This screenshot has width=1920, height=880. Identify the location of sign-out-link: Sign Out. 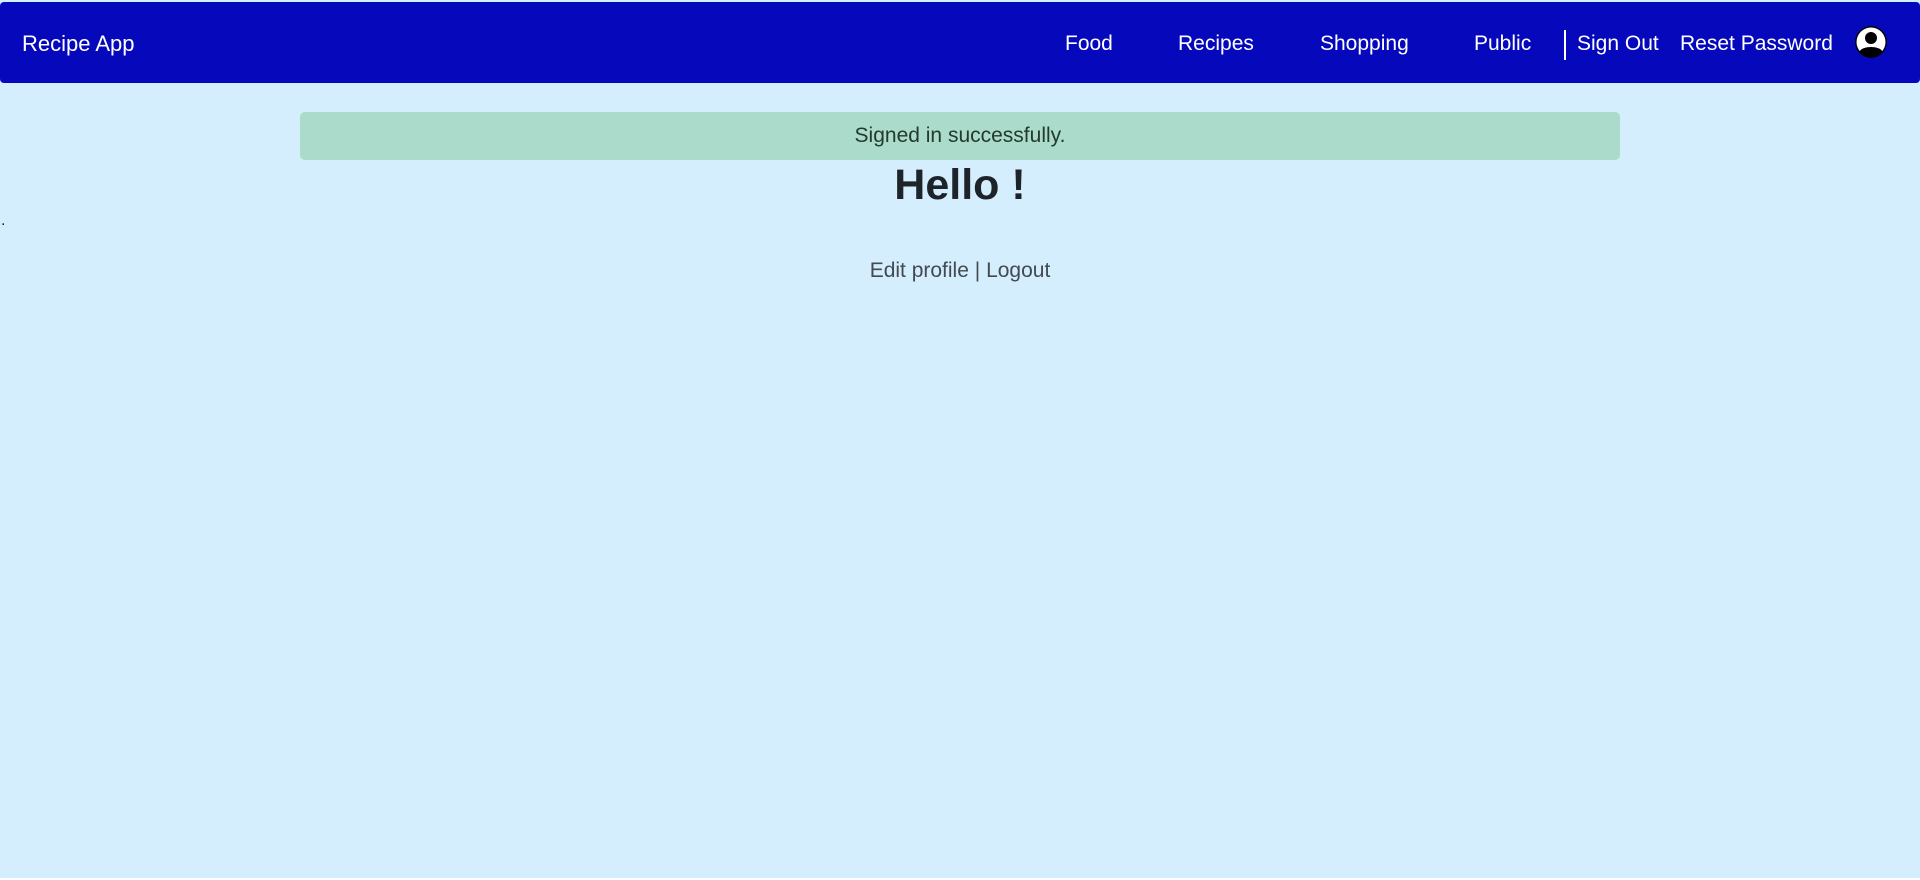
(1618, 44).